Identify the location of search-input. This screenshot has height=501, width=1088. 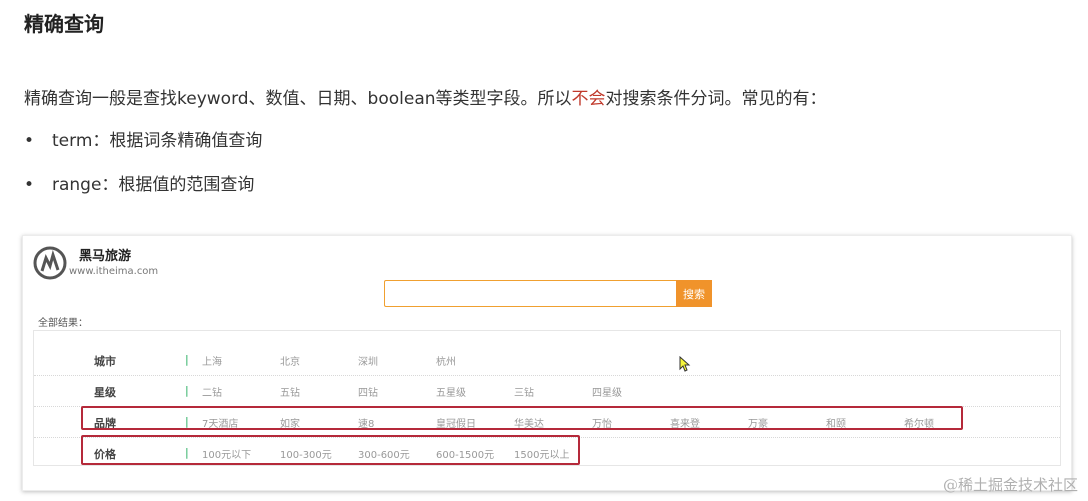
(530, 293).